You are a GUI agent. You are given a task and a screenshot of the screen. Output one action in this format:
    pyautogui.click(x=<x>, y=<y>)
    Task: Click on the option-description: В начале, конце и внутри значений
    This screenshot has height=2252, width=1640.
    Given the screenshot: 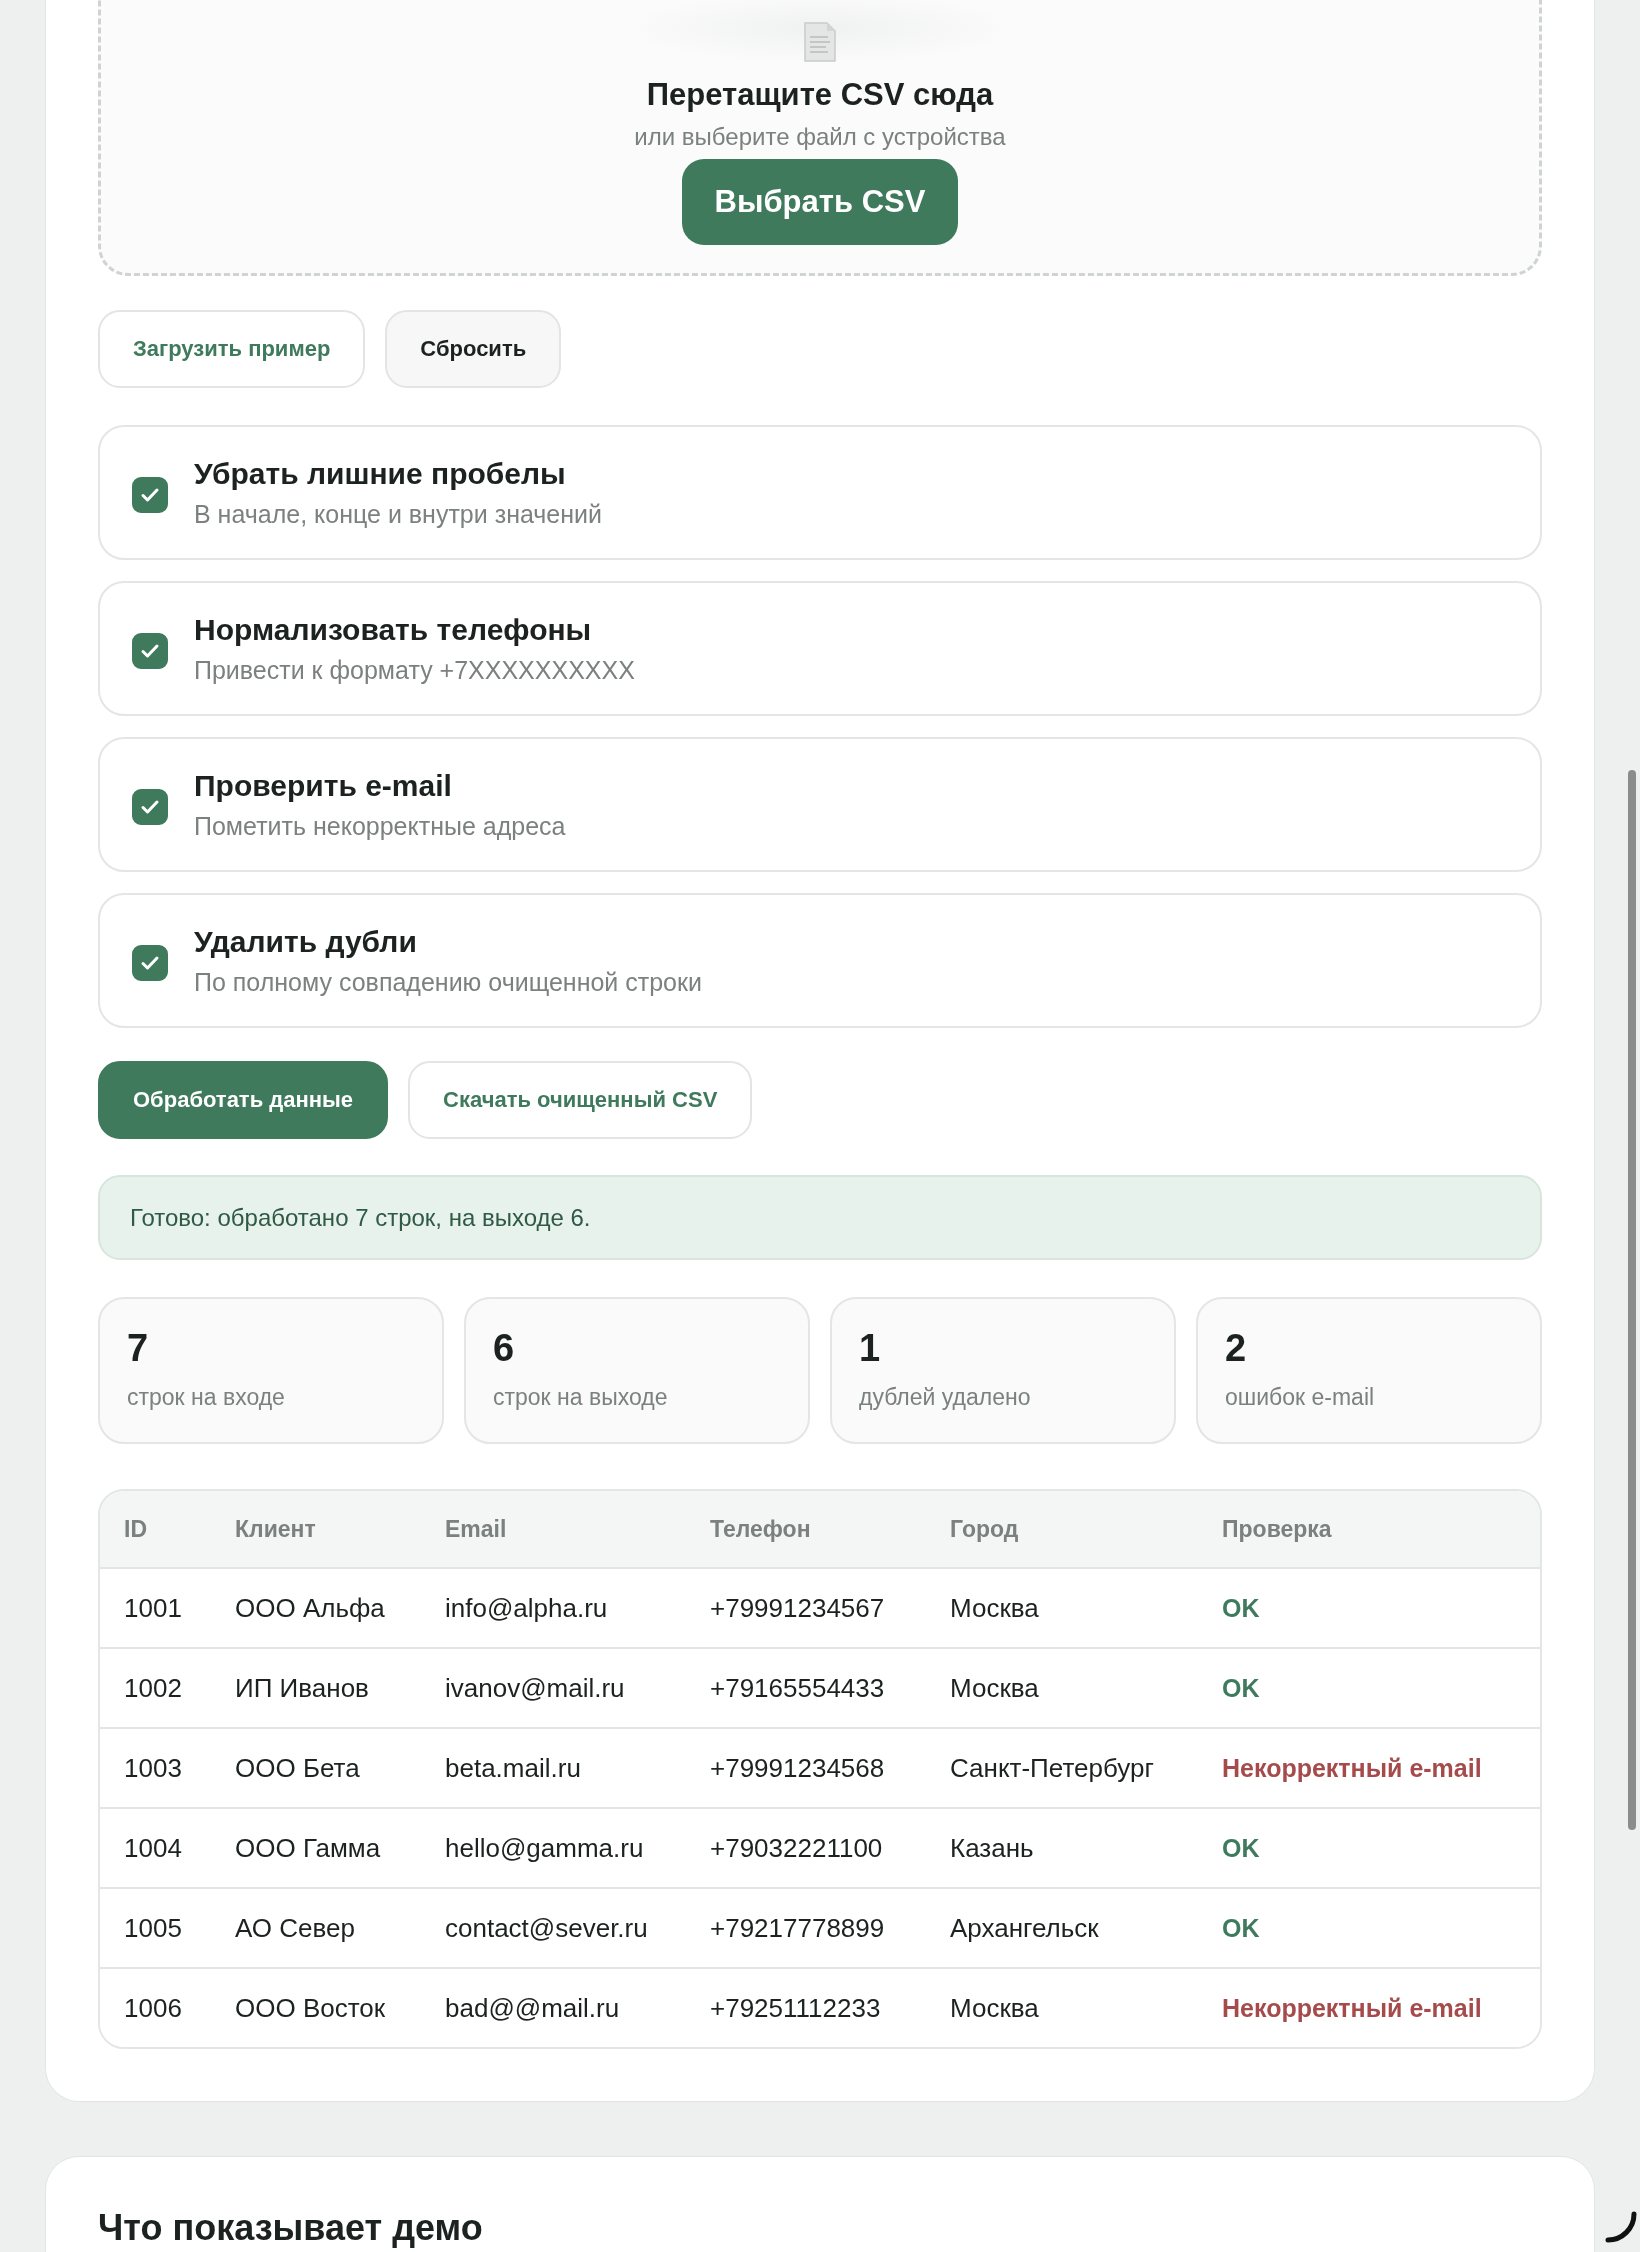 What is the action you would take?
    pyautogui.click(x=398, y=514)
    